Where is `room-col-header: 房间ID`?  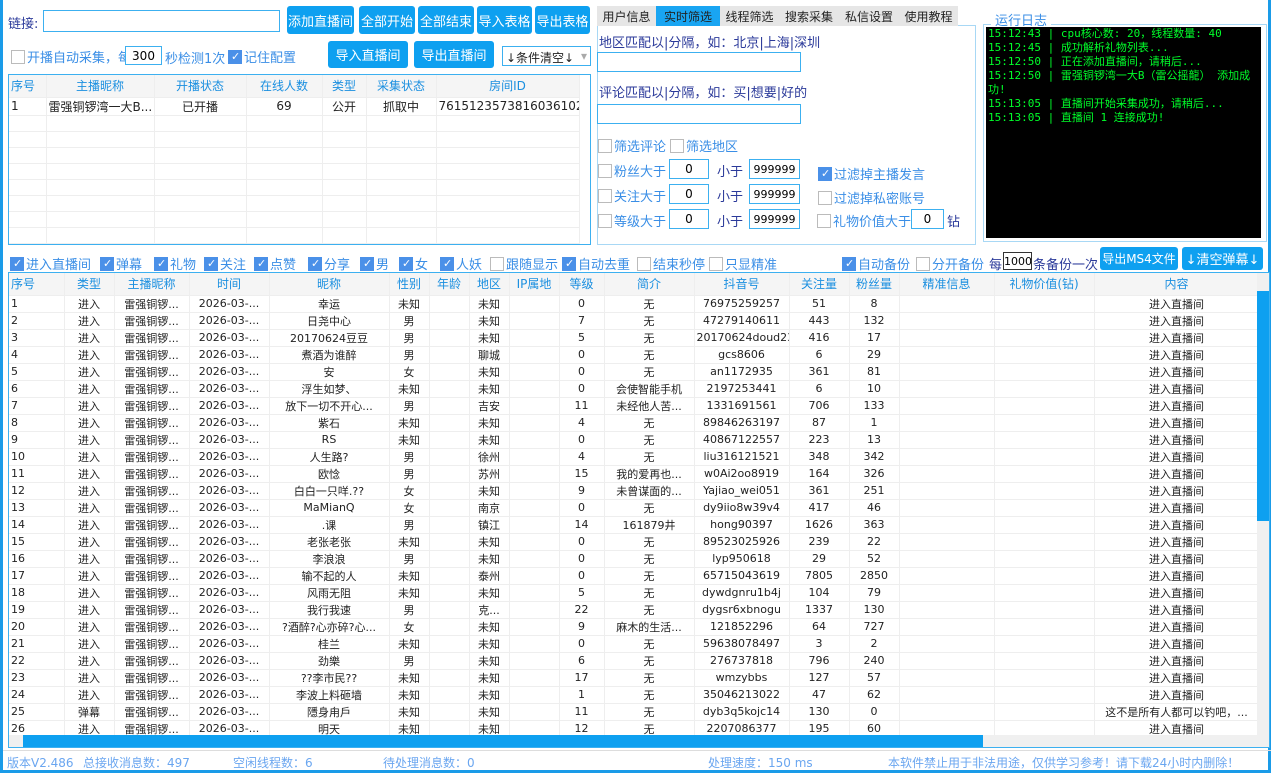 room-col-header: 房间ID is located at coordinates (508, 86).